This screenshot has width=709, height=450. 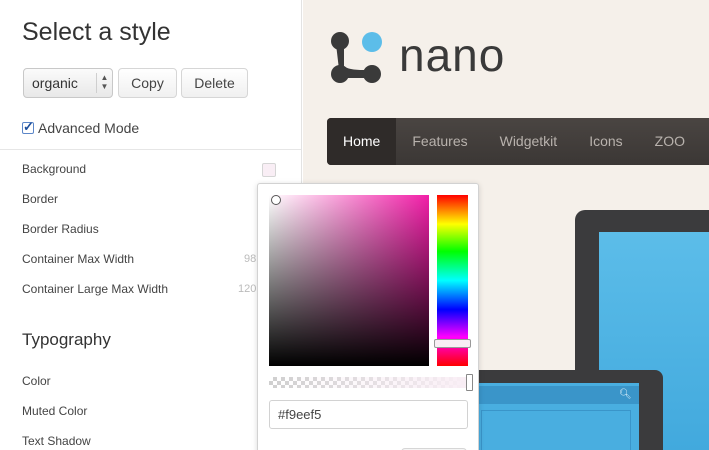 What do you see at coordinates (362, 141) in the screenshot?
I see `nav-item-home: Home` at bounding box center [362, 141].